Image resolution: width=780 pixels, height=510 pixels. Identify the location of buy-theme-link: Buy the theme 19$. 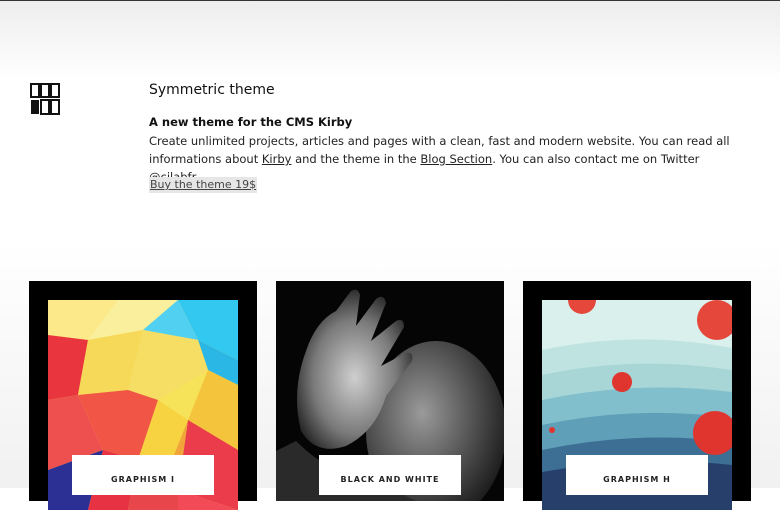
(203, 185).